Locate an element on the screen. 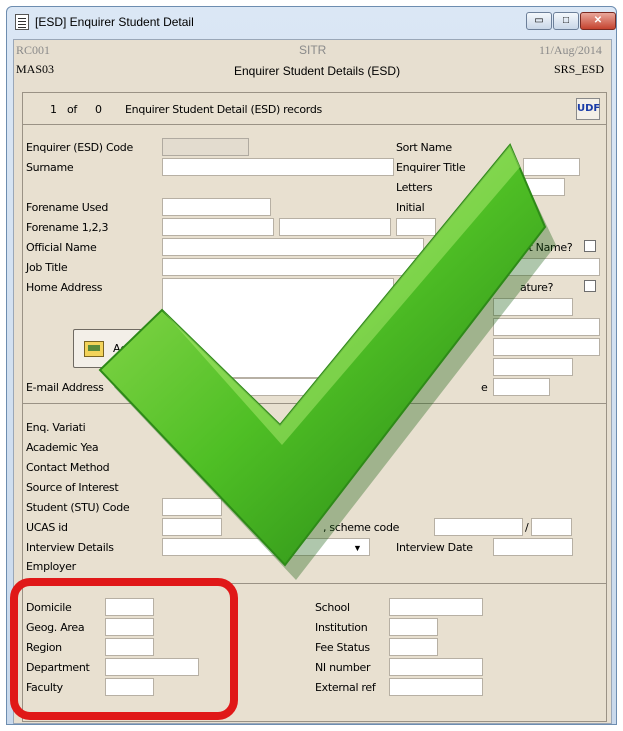 The image size is (623, 731). label-enquirer-title: Enquirer Title is located at coordinates (431, 167).